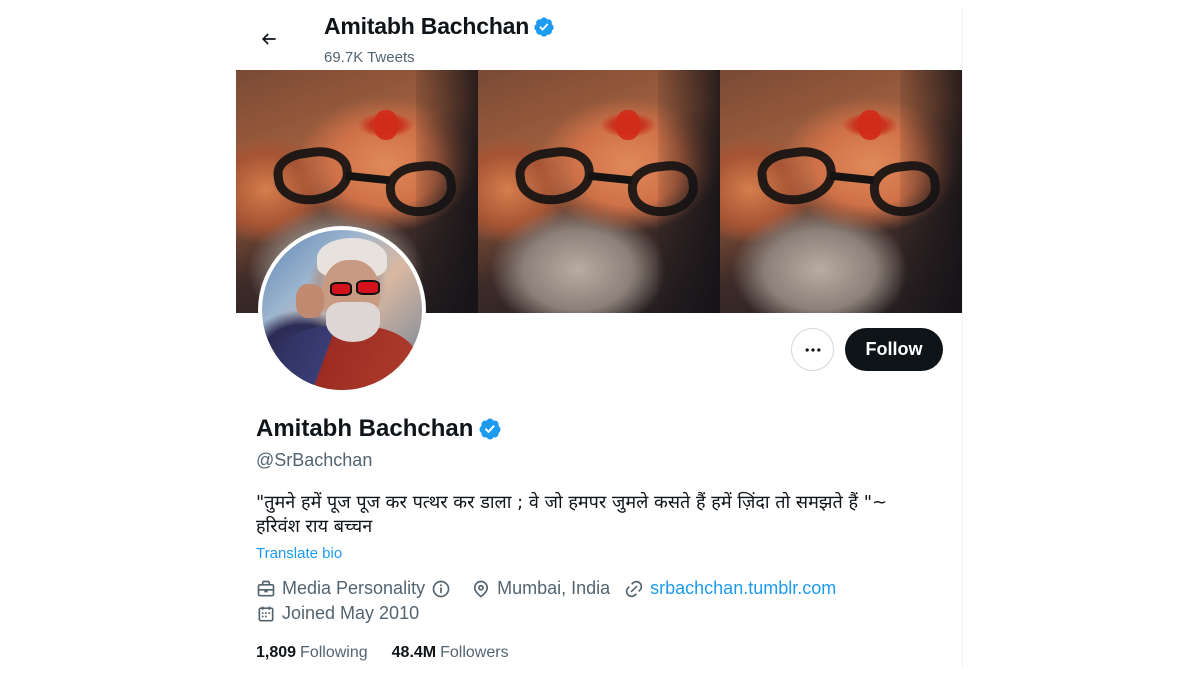  I want to click on tweet-count: 69.7K Tweets, so click(369, 57).